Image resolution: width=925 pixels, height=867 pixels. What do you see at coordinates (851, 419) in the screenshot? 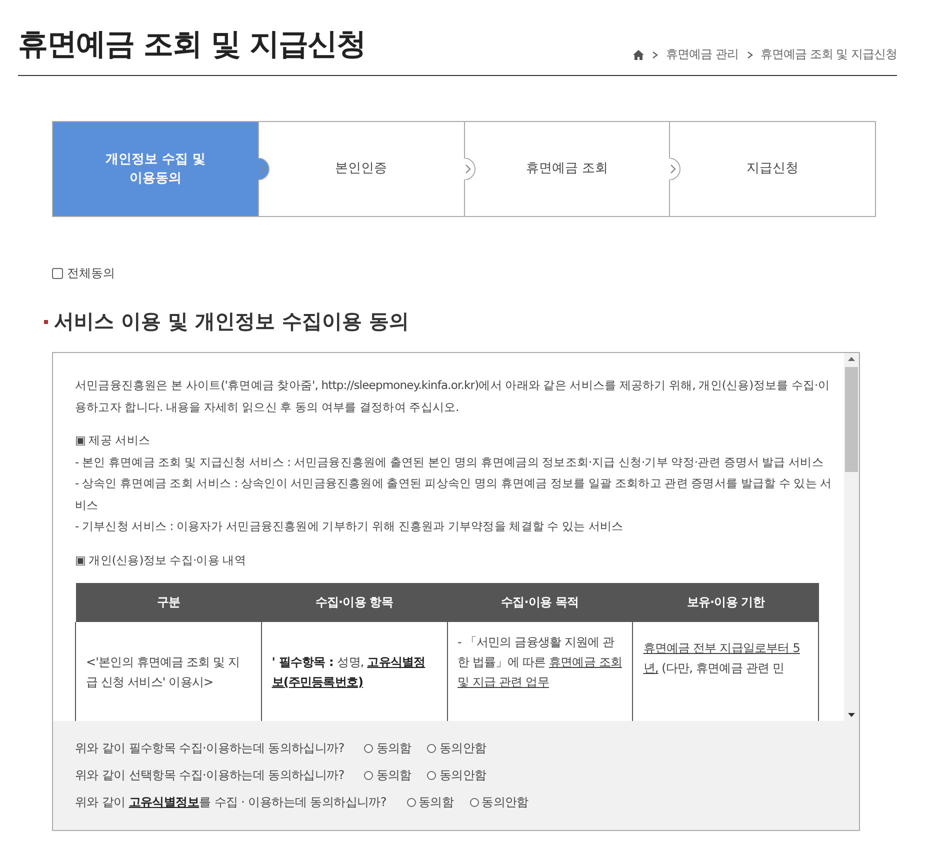
I see `scrollbar-thumb` at bounding box center [851, 419].